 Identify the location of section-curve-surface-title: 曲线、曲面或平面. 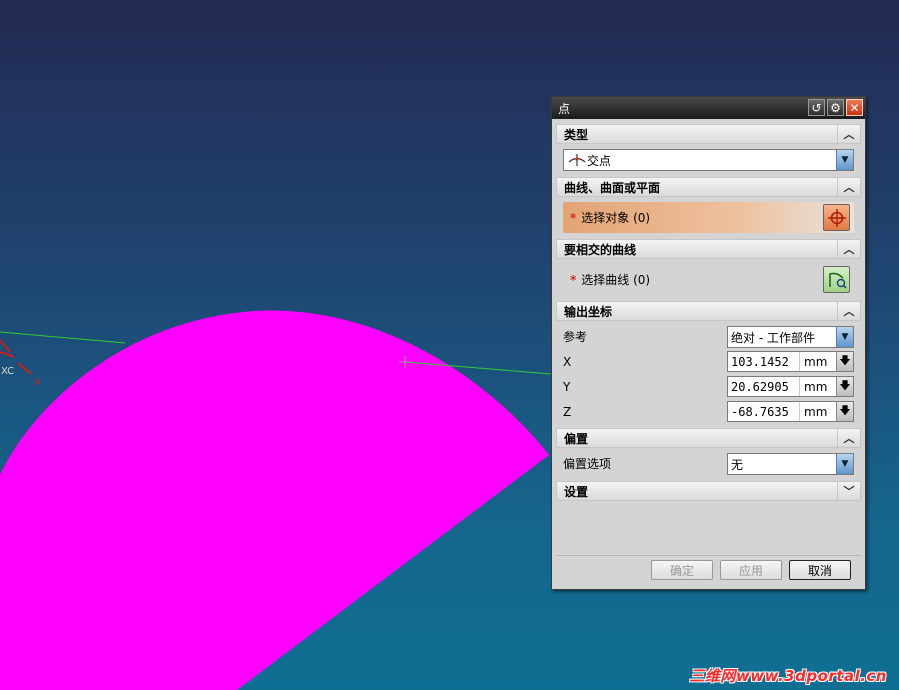
(612, 187).